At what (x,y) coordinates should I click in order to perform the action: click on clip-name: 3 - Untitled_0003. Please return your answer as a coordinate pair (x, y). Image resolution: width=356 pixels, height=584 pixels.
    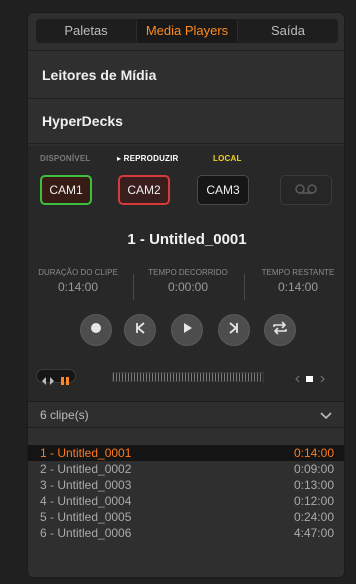
    Looking at the image, I should click on (86, 485).